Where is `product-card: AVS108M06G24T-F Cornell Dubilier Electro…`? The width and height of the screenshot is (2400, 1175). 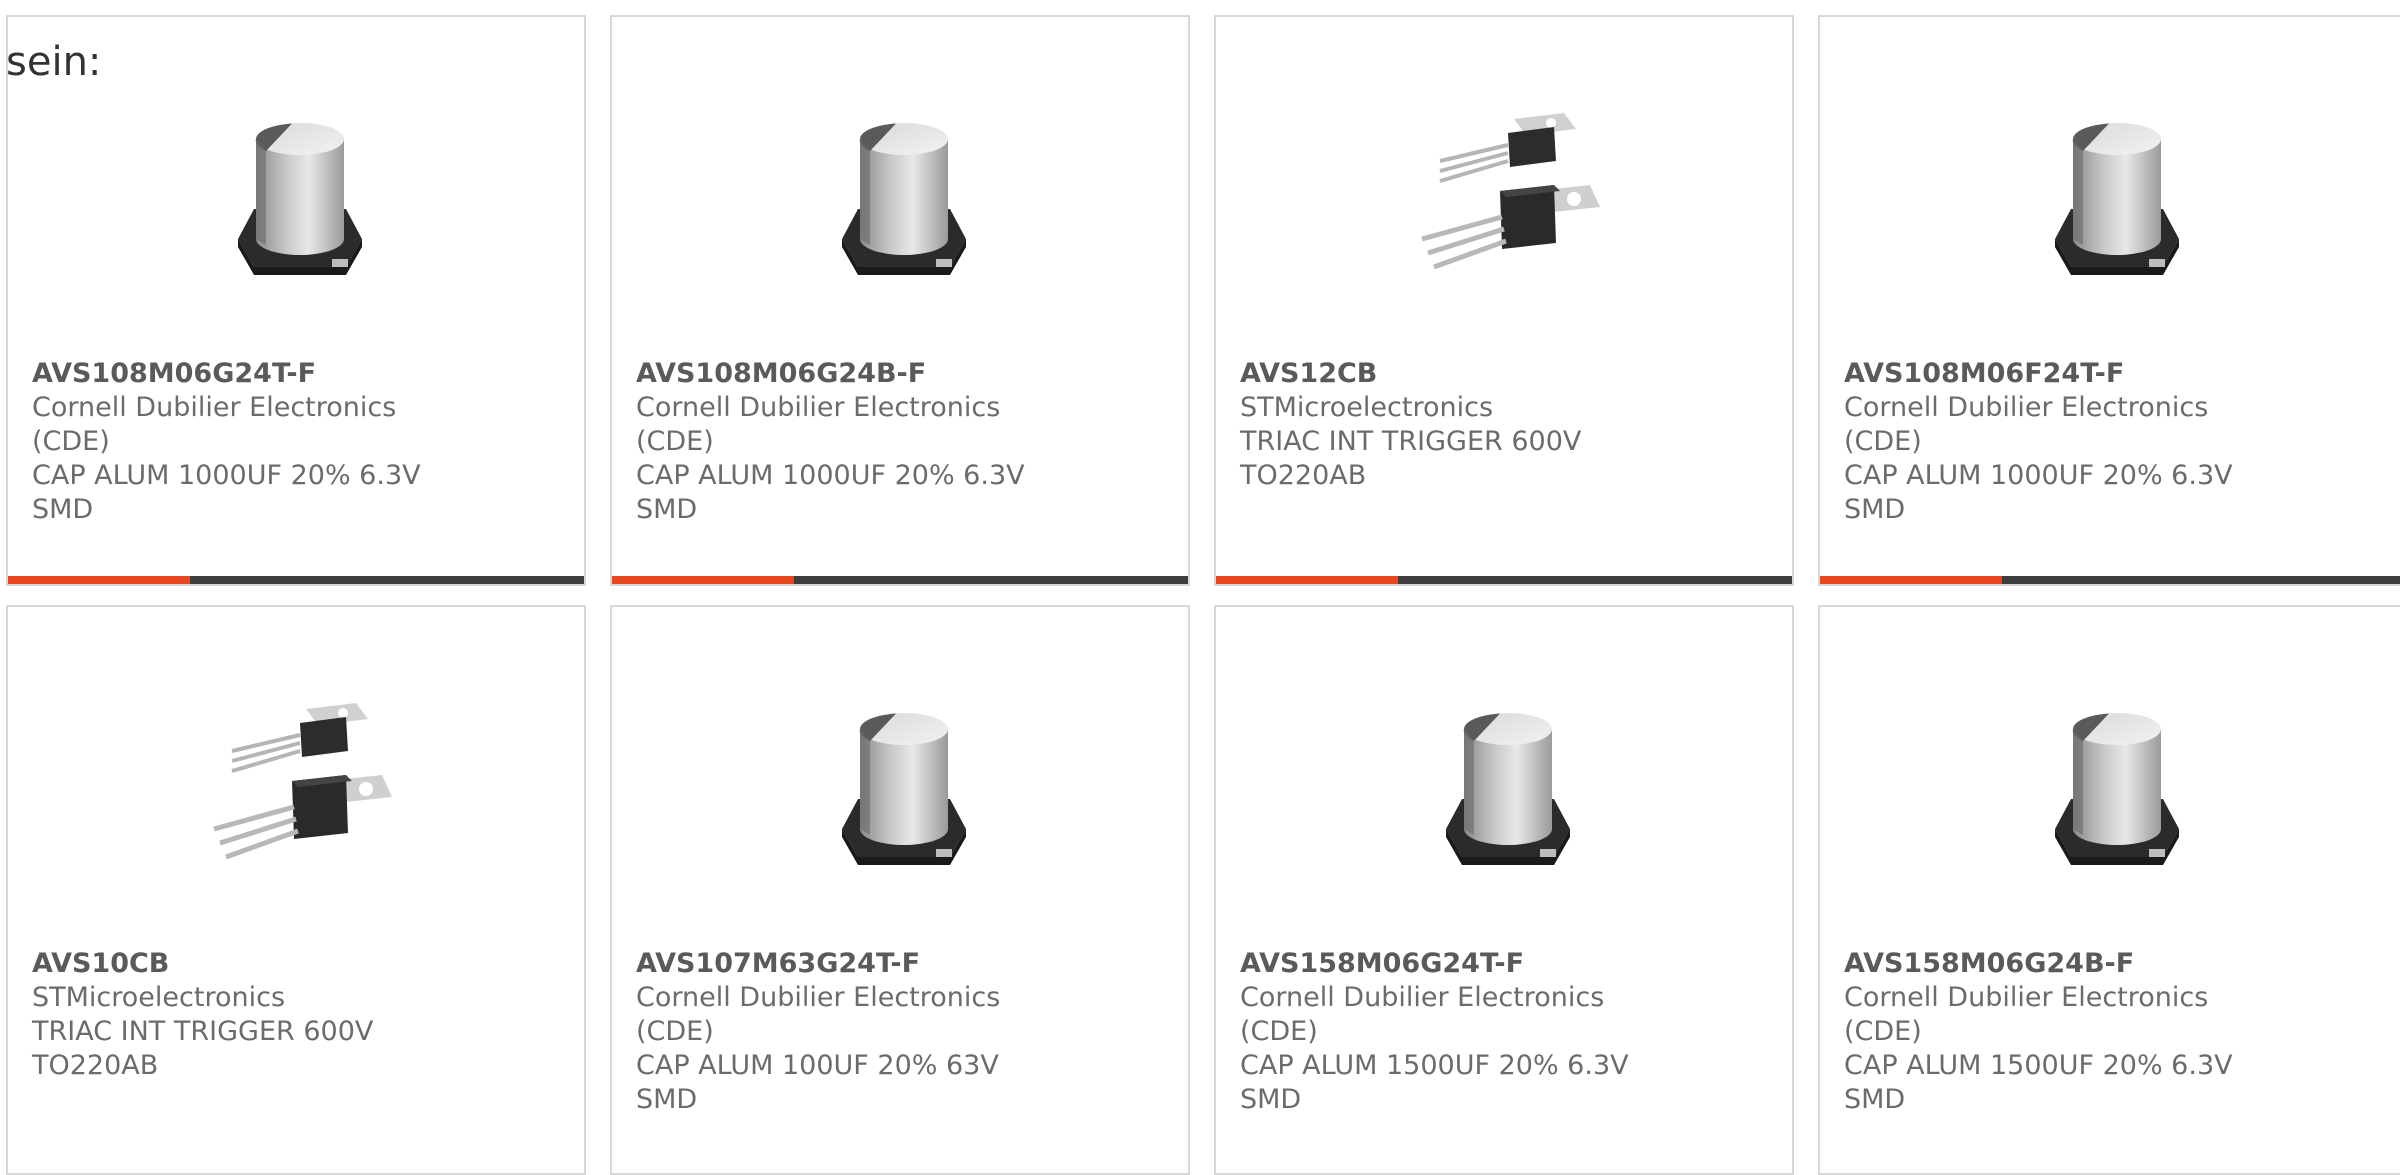 product-card: AVS108M06G24T-F Cornell Dubilier Electro… is located at coordinates (296, 300).